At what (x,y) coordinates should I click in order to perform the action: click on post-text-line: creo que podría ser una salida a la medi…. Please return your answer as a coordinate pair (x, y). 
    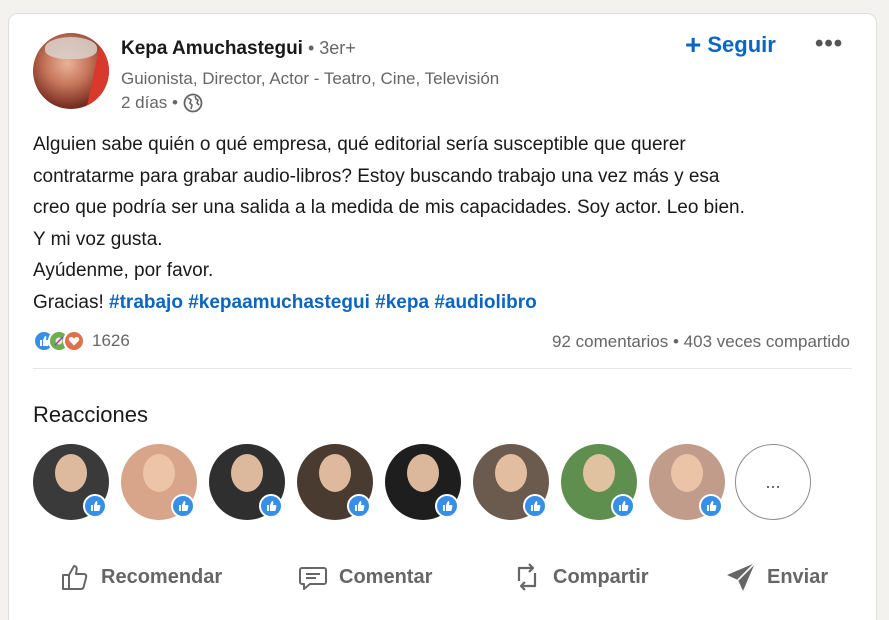
    Looking at the image, I should click on (389, 208).